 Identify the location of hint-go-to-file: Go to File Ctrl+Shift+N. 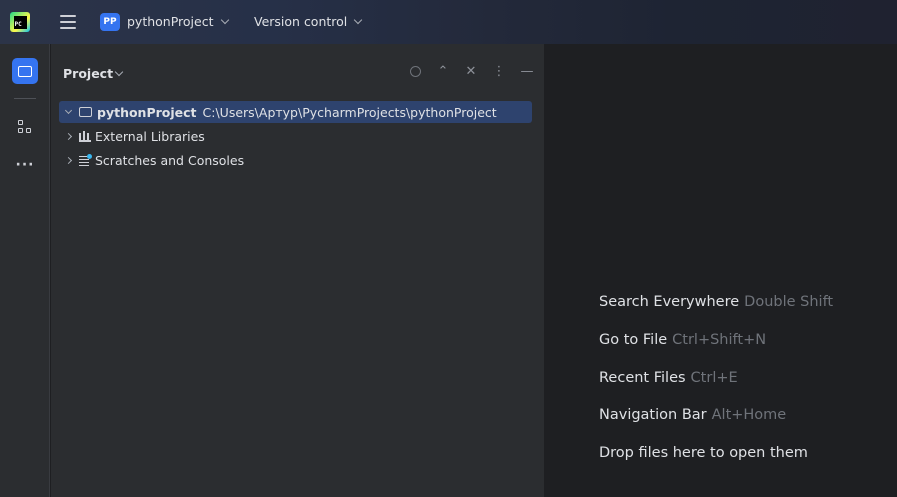
(682, 340).